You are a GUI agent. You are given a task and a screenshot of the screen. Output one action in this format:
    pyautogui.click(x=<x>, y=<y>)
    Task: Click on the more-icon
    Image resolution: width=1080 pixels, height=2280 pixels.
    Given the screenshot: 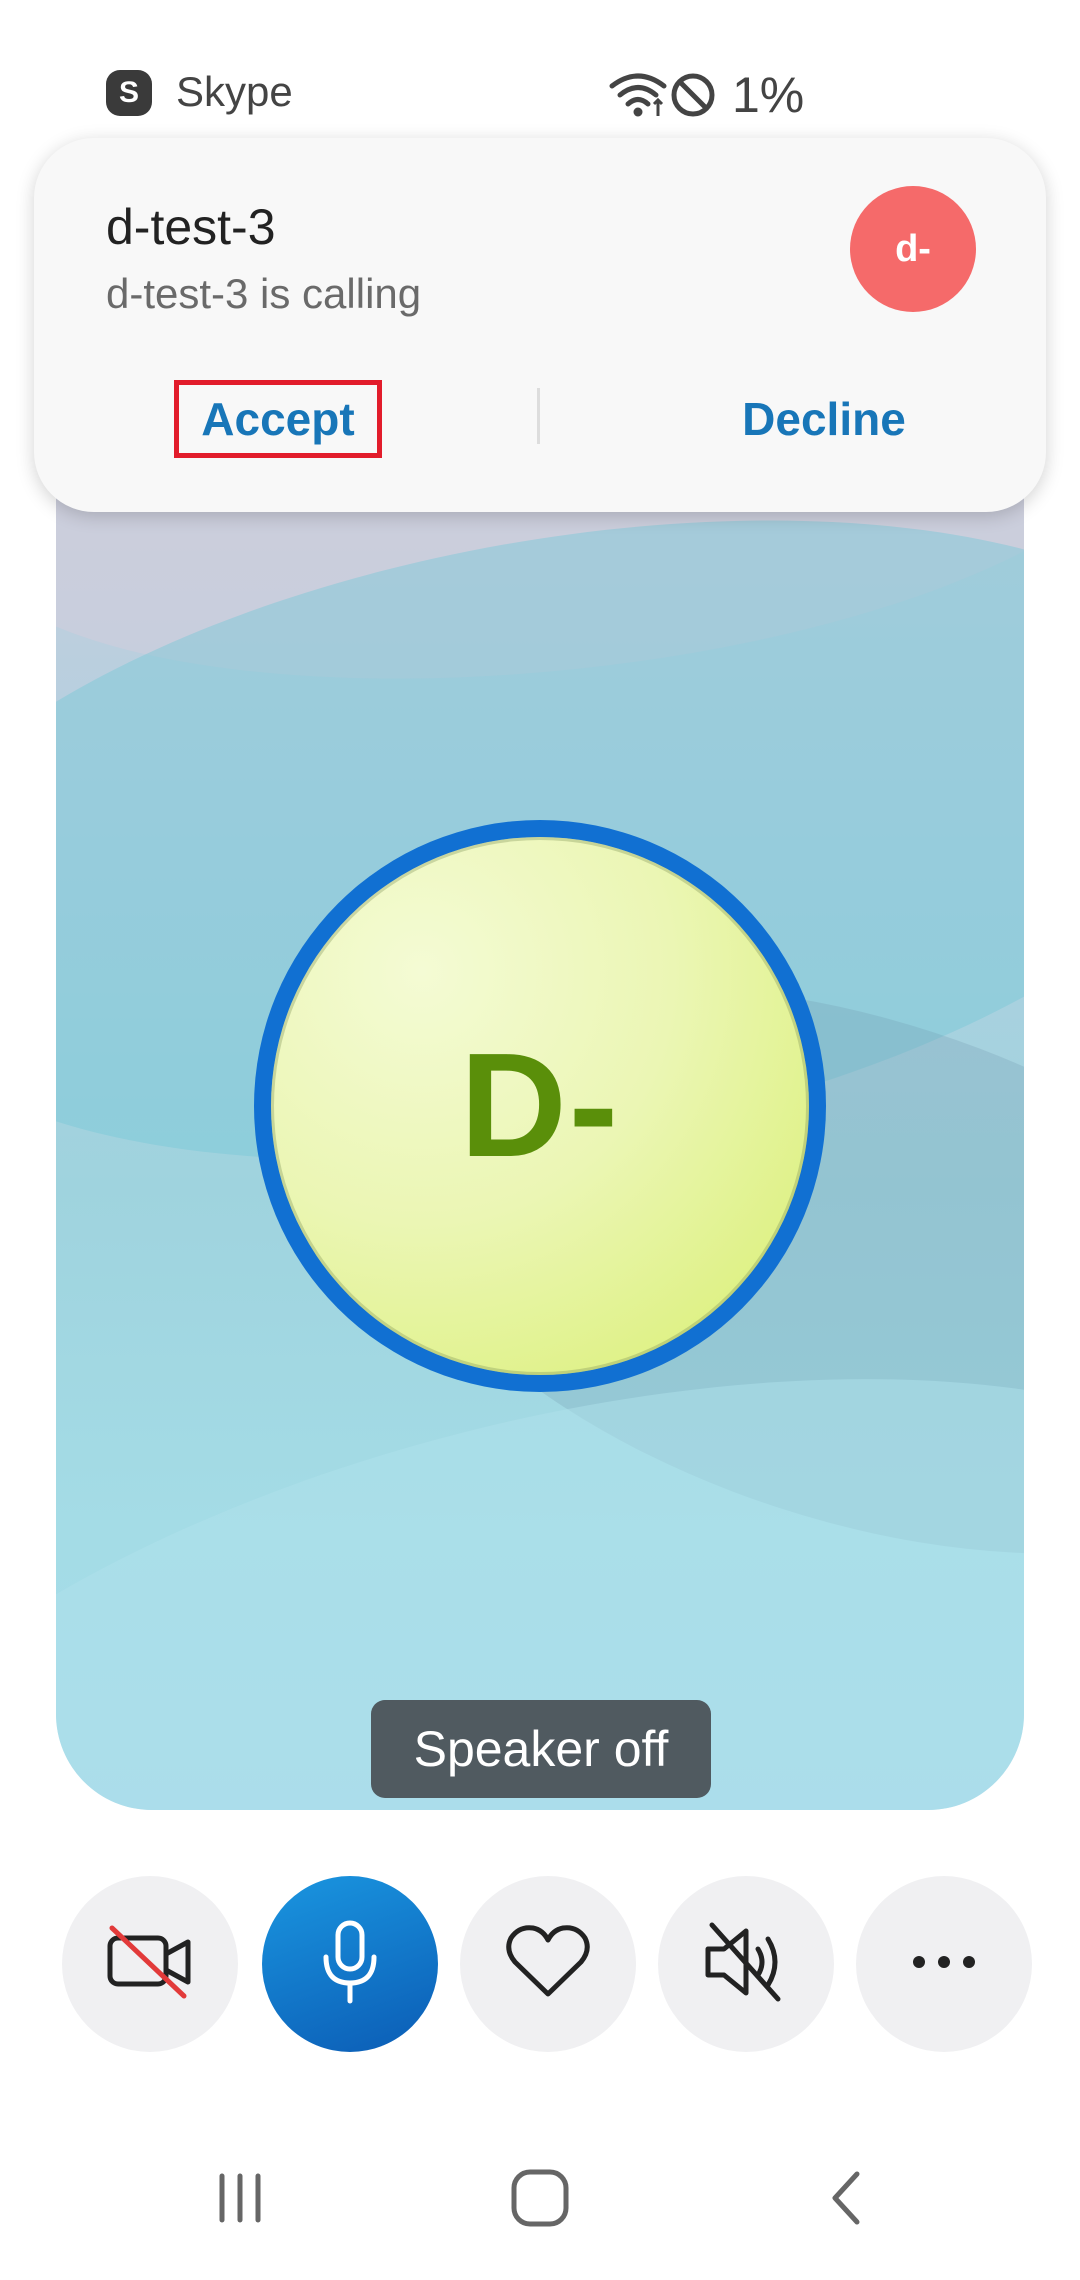 What is the action you would take?
    pyautogui.click(x=944, y=1964)
    